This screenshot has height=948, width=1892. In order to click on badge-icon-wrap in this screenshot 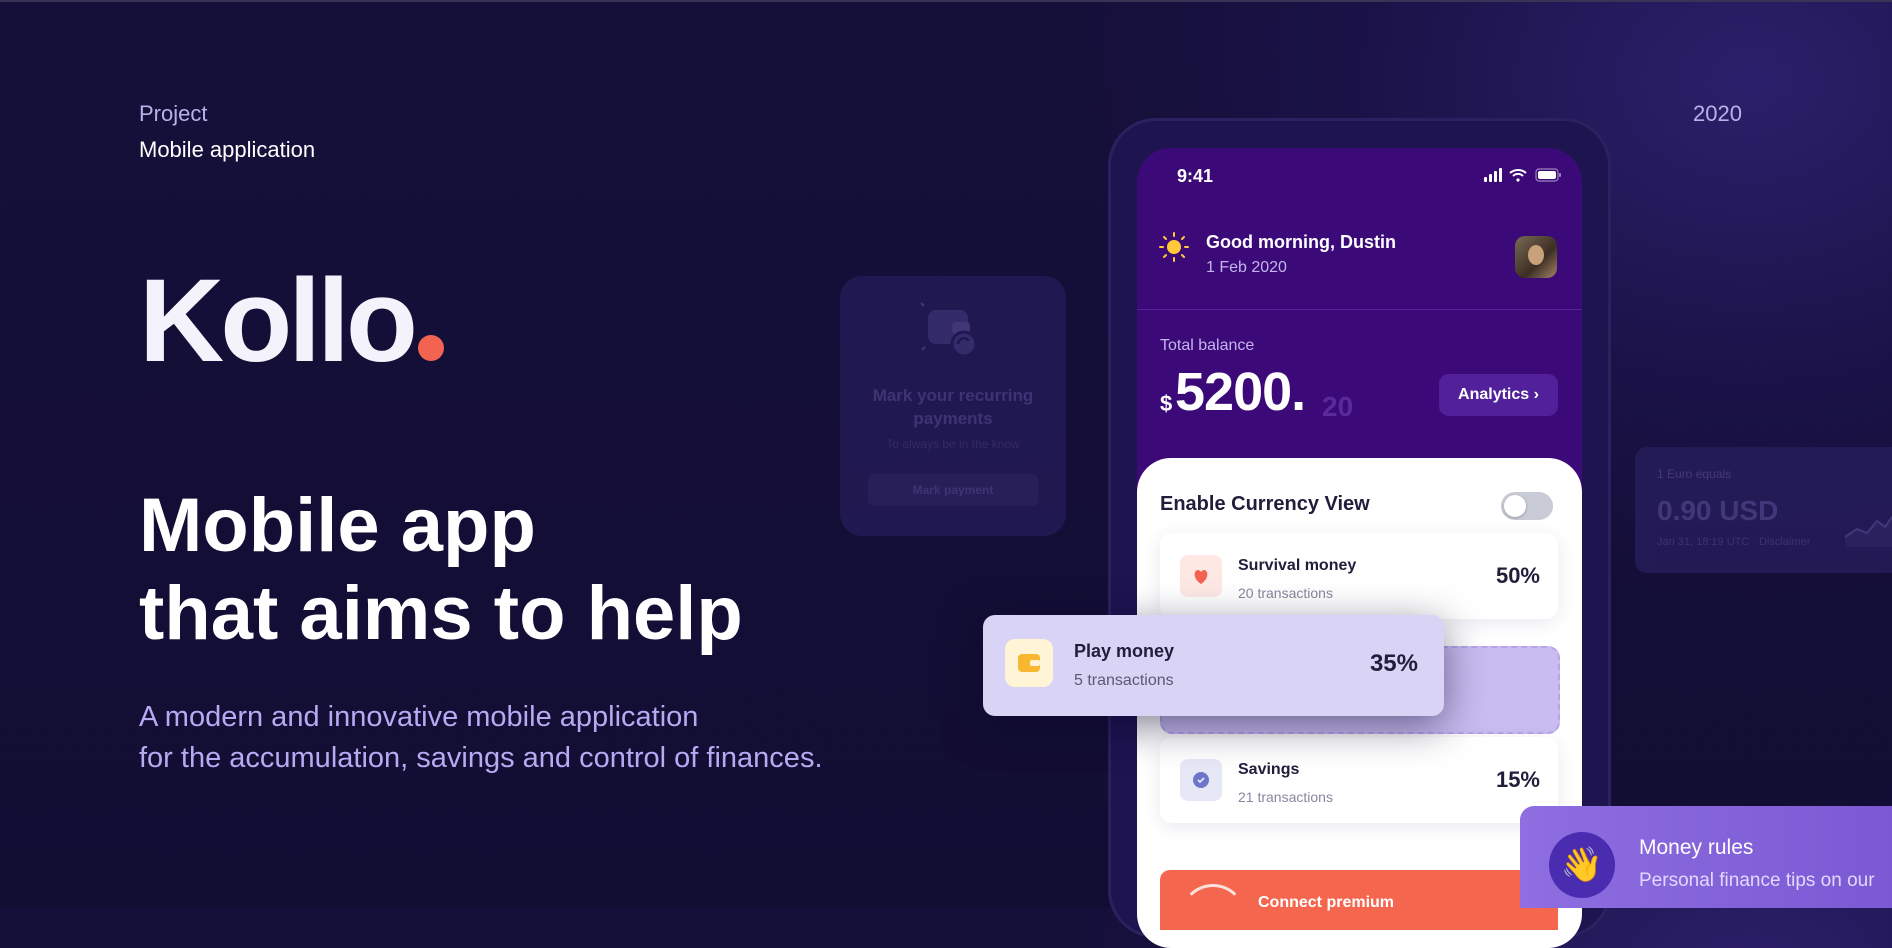, I will do `click(1201, 780)`.